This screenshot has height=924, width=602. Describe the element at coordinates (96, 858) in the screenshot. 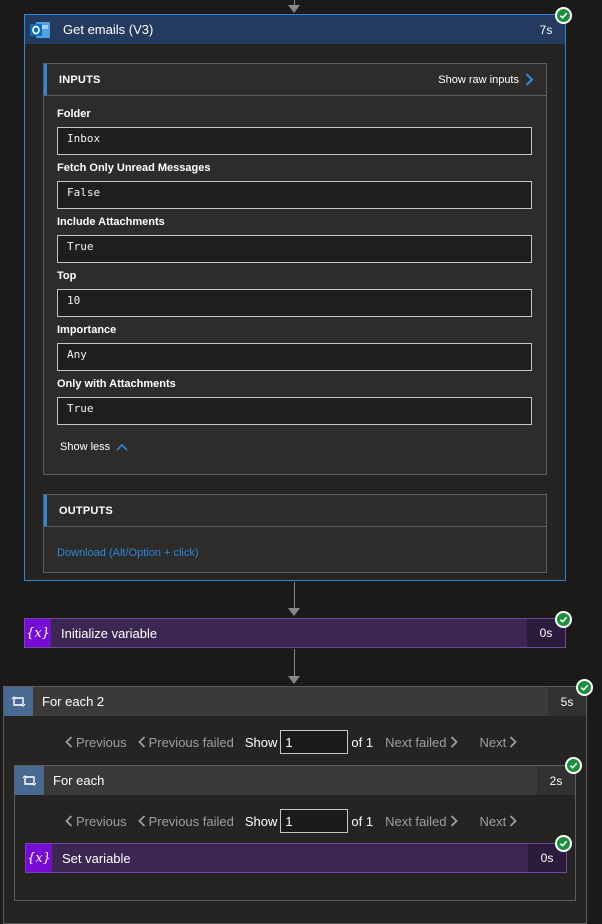

I see `set-variable-title: Set variable` at that location.